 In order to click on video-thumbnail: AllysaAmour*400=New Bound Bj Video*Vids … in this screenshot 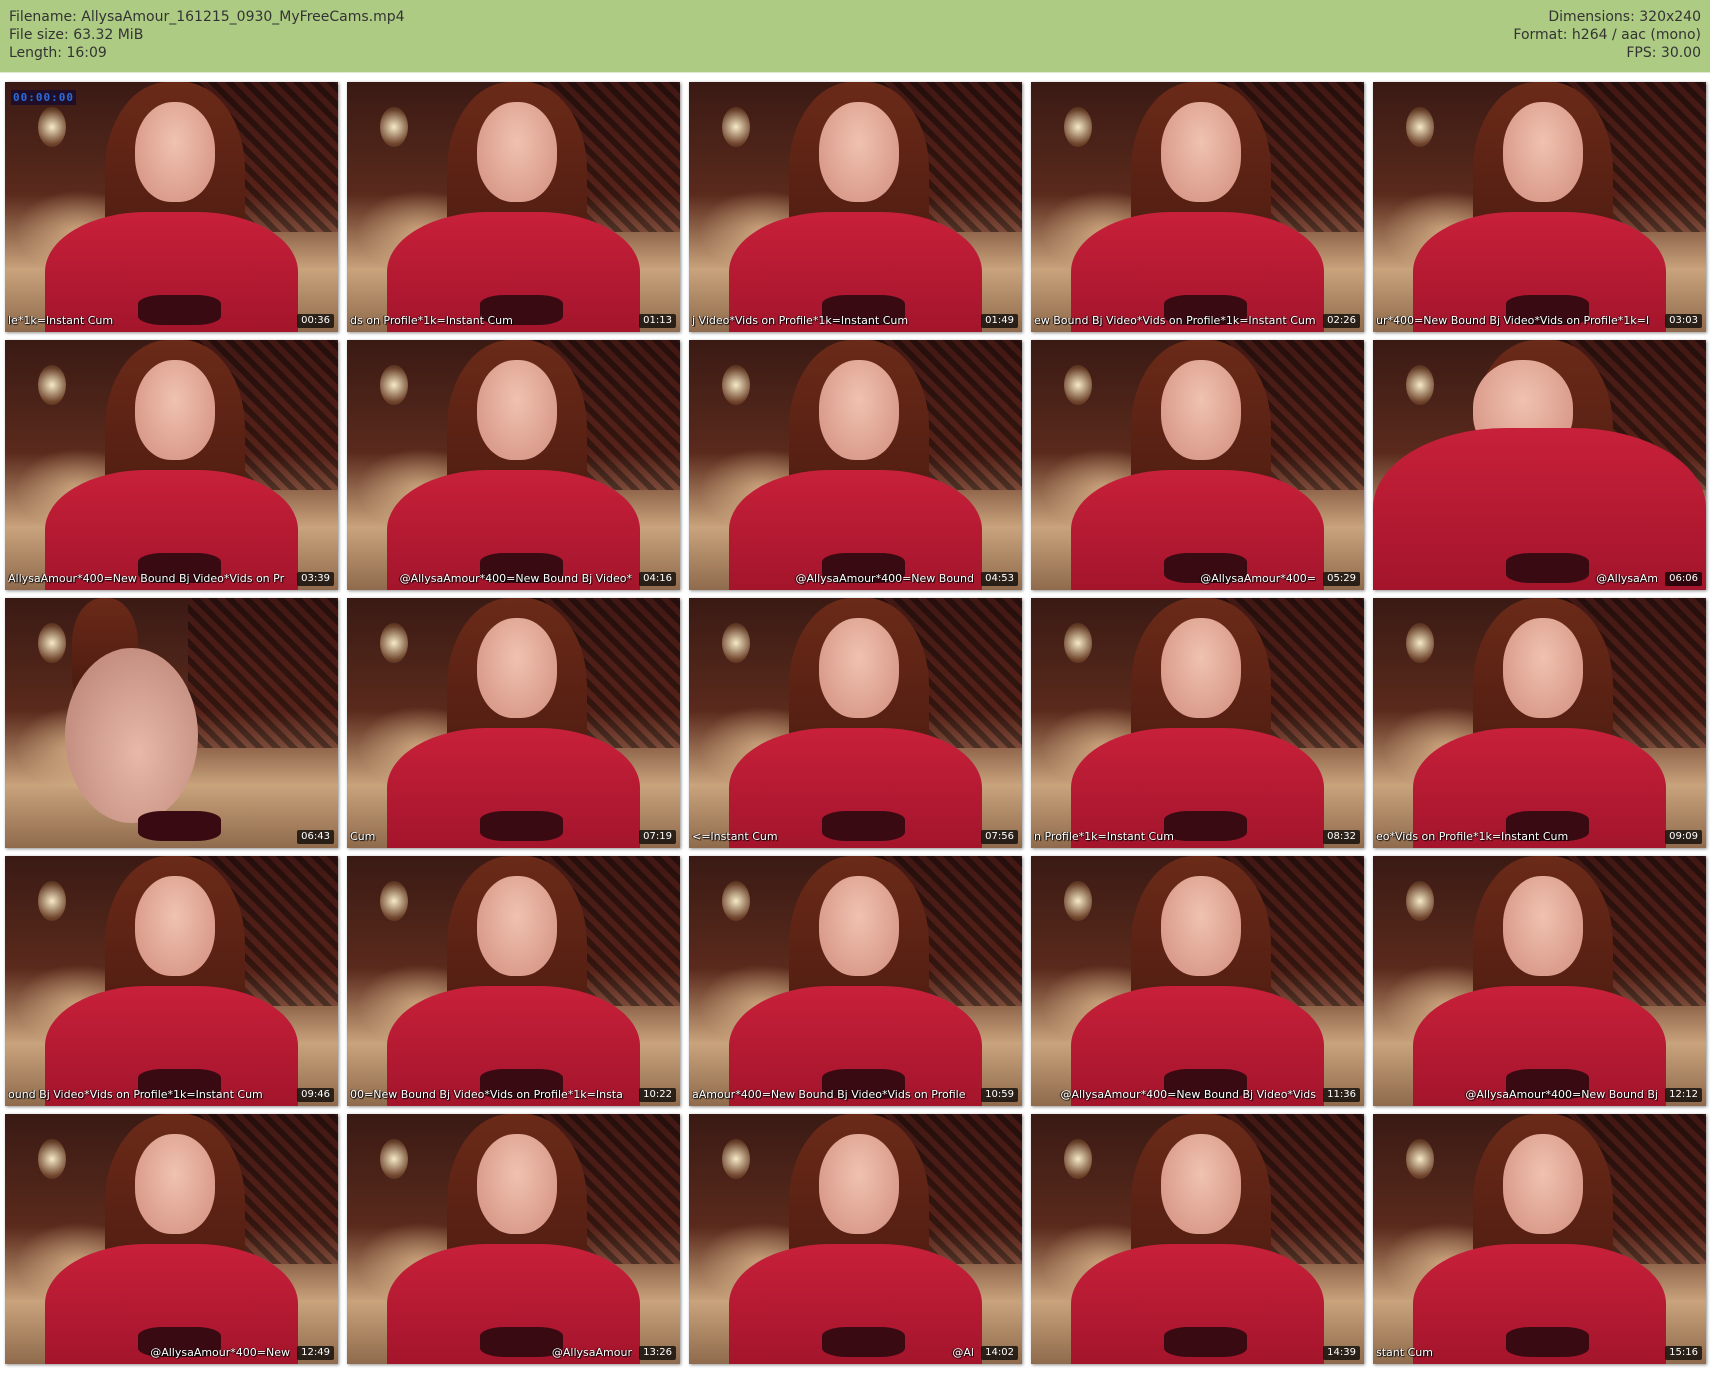, I will do `click(171, 465)`.